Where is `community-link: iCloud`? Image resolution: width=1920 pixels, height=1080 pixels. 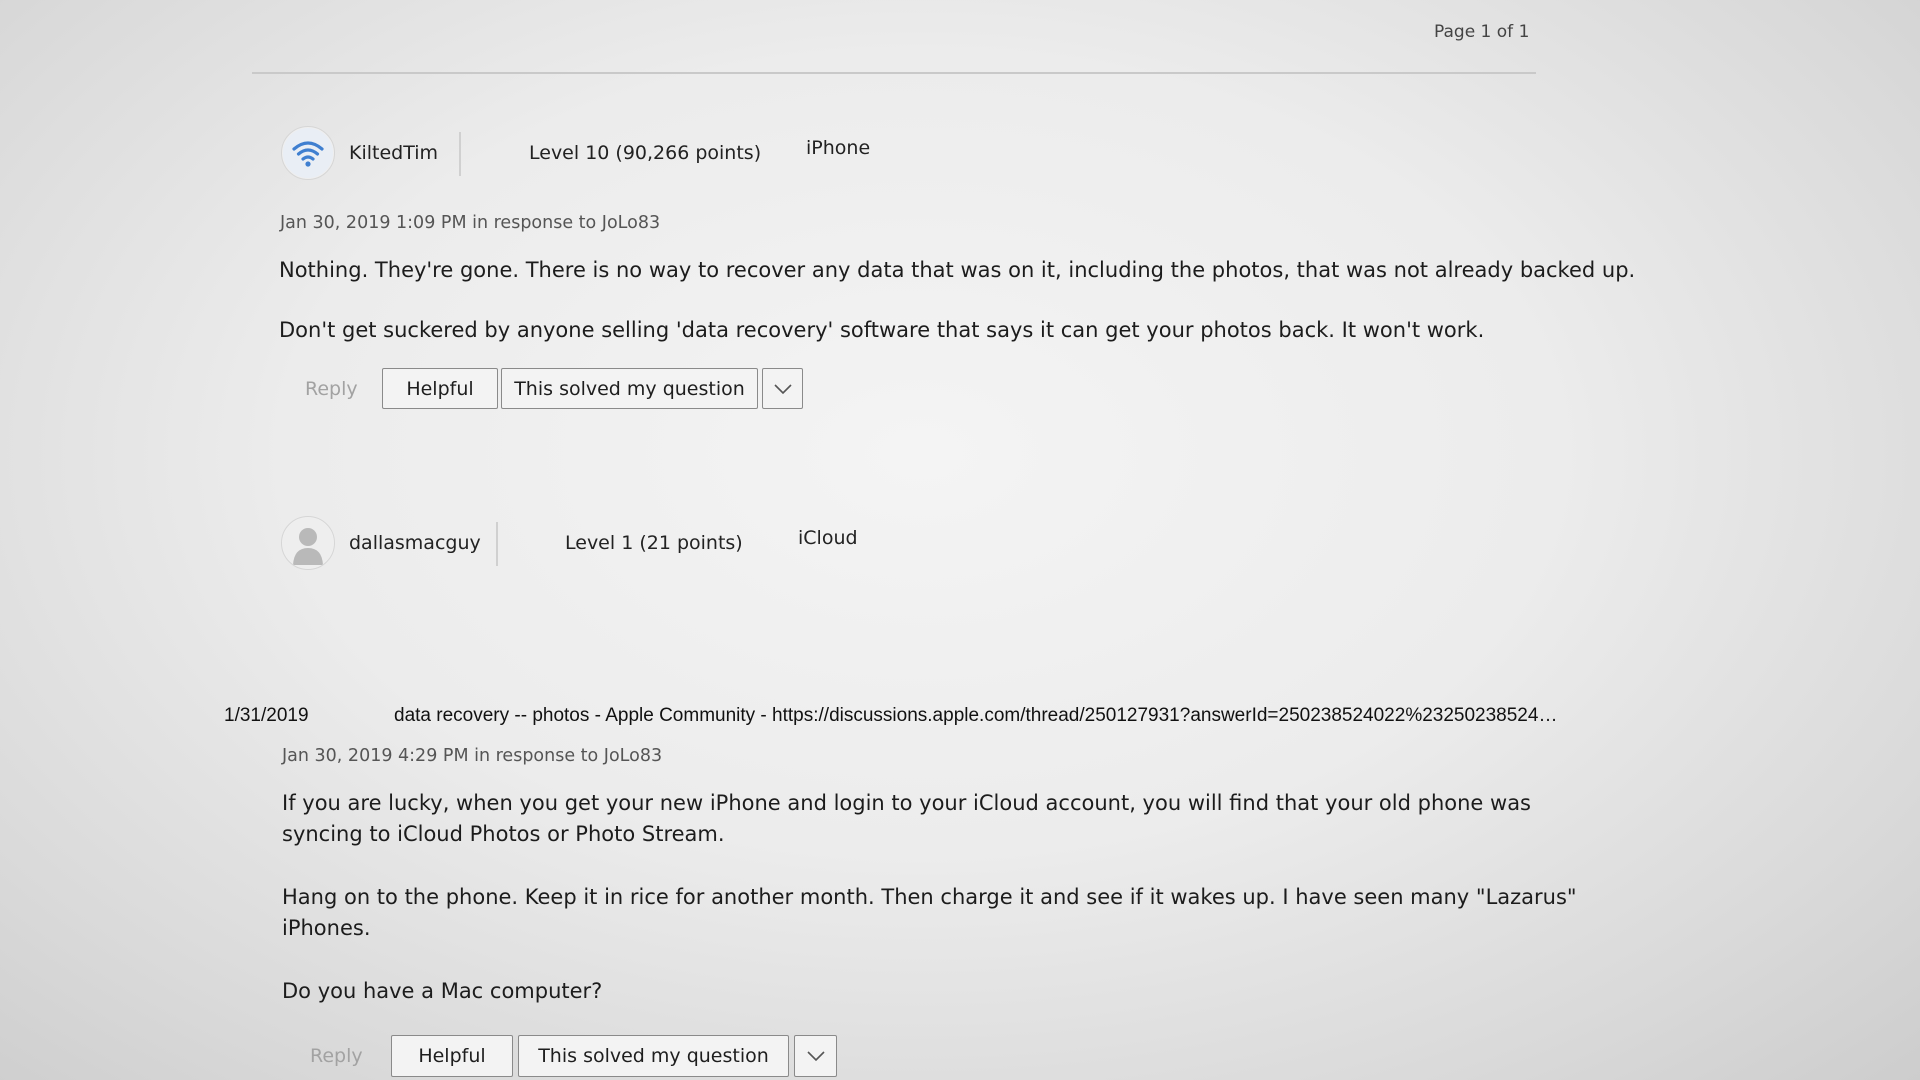 community-link: iCloud is located at coordinates (828, 538).